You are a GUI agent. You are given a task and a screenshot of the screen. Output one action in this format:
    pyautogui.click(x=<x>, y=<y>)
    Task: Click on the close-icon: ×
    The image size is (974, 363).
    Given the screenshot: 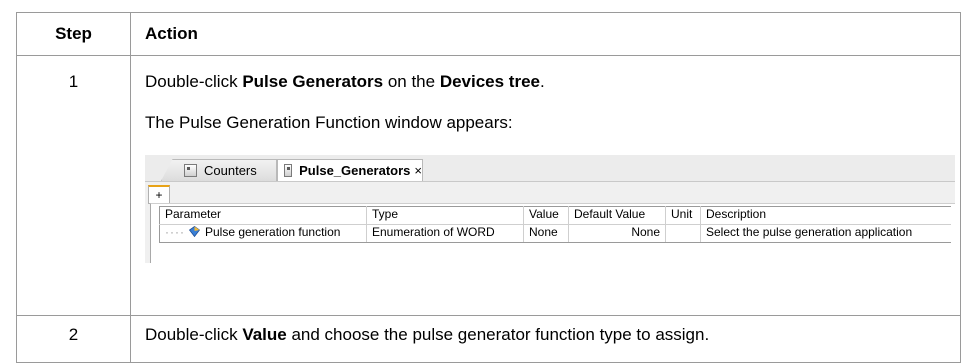 What is the action you would take?
    pyautogui.click(x=418, y=170)
    